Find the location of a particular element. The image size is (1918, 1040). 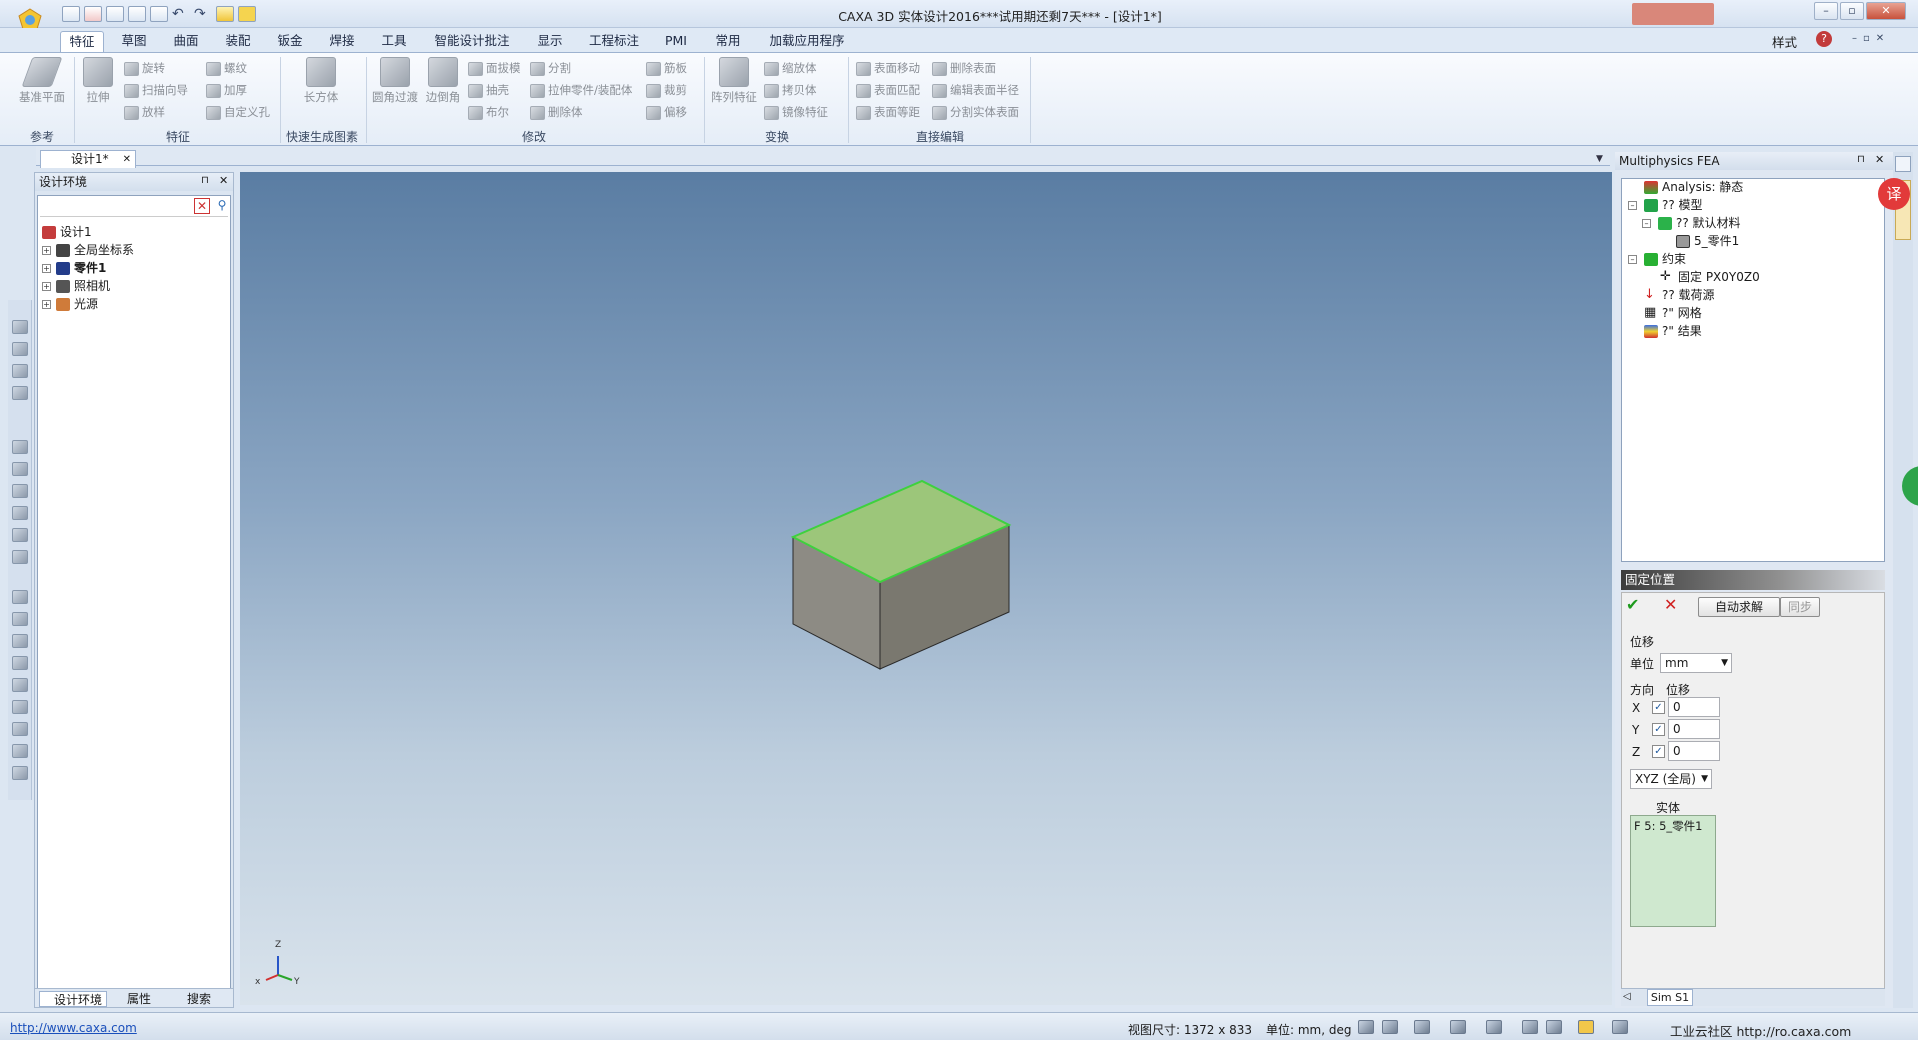

3d-select-icon is located at coordinates (247, 14).